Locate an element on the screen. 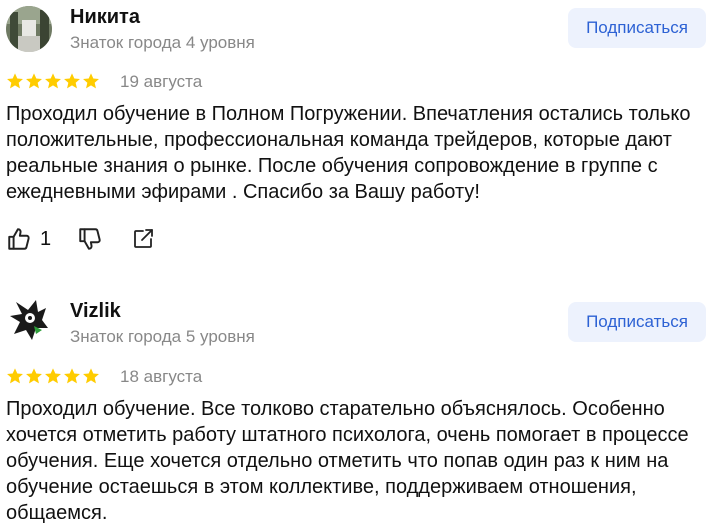 The width and height of the screenshot is (710, 526). like-count: 1 is located at coordinates (46, 238).